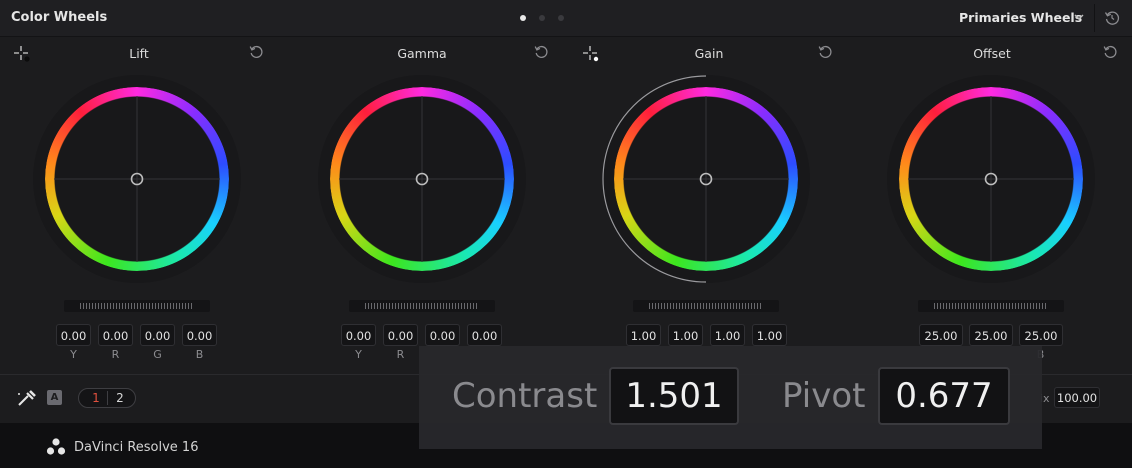 Image resolution: width=1132 pixels, height=468 pixels. I want to click on davinci-logo-icon, so click(56, 446).